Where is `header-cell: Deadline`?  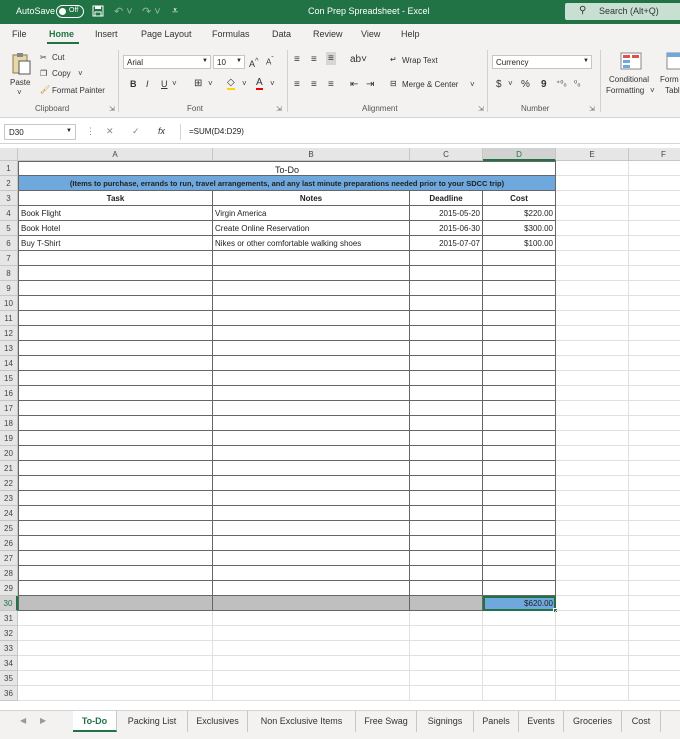
header-cell: Deadline is located at coordinates (446, 198).